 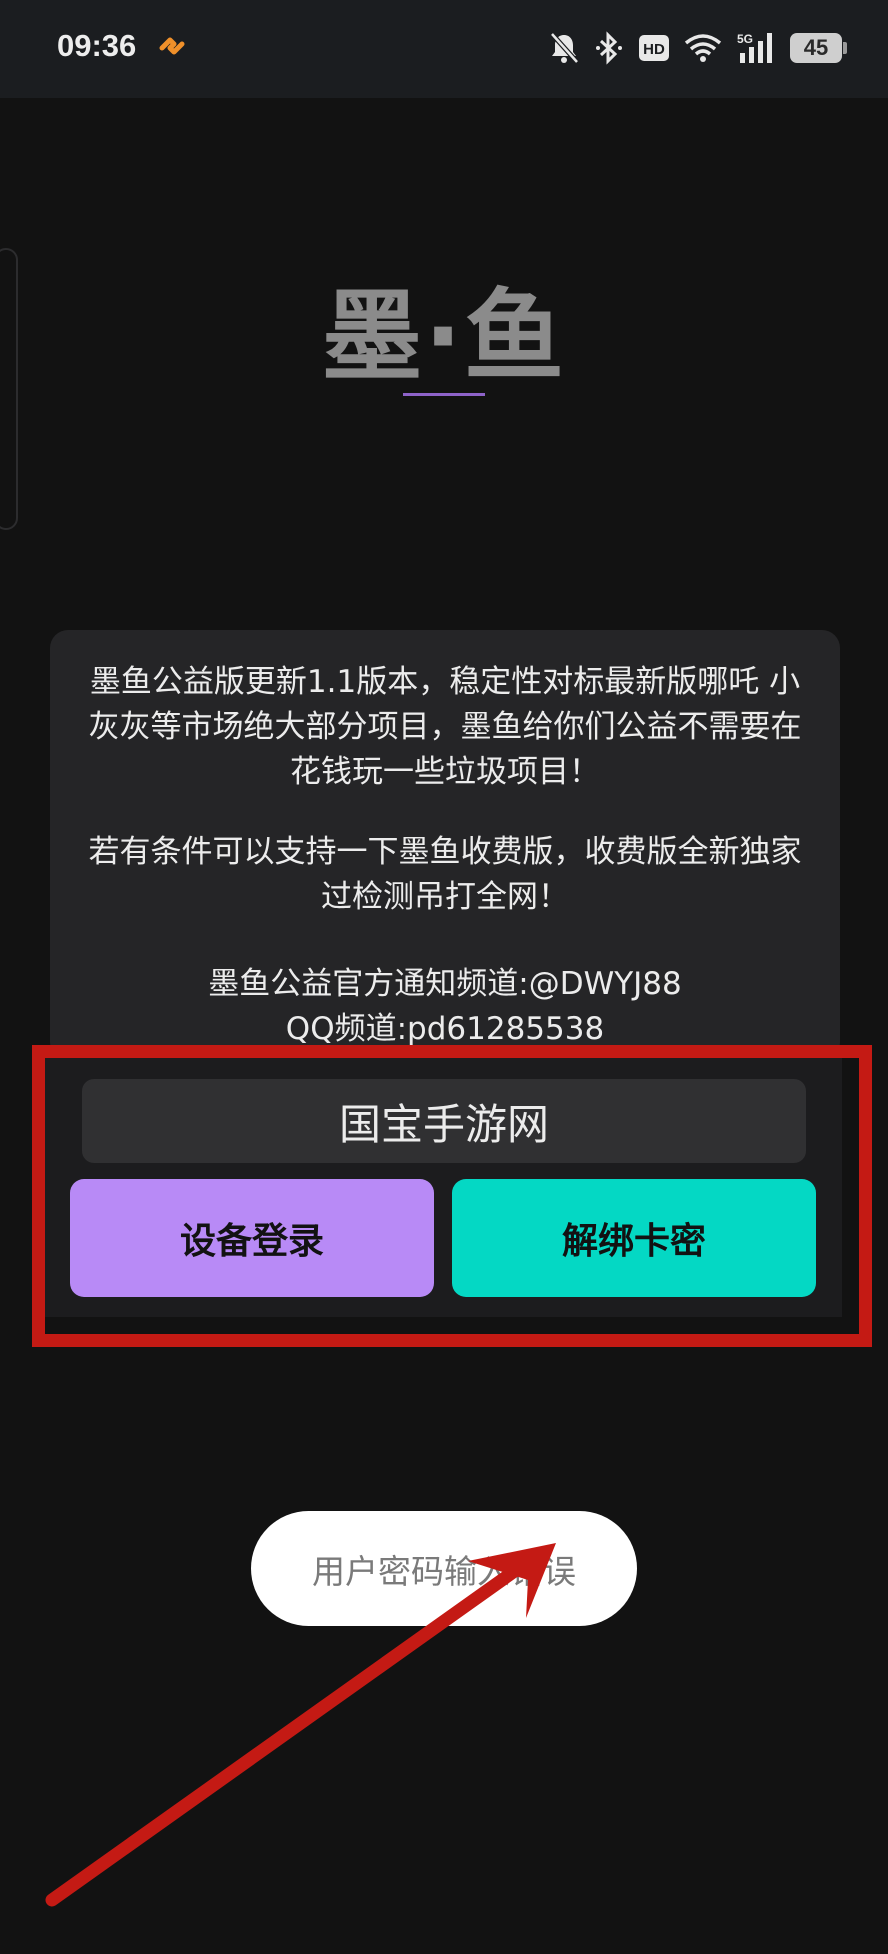 What do you see at coordinates (444, 1121) in the screenshot?
I see `card-key-input` at bounding box center [444, 1121].